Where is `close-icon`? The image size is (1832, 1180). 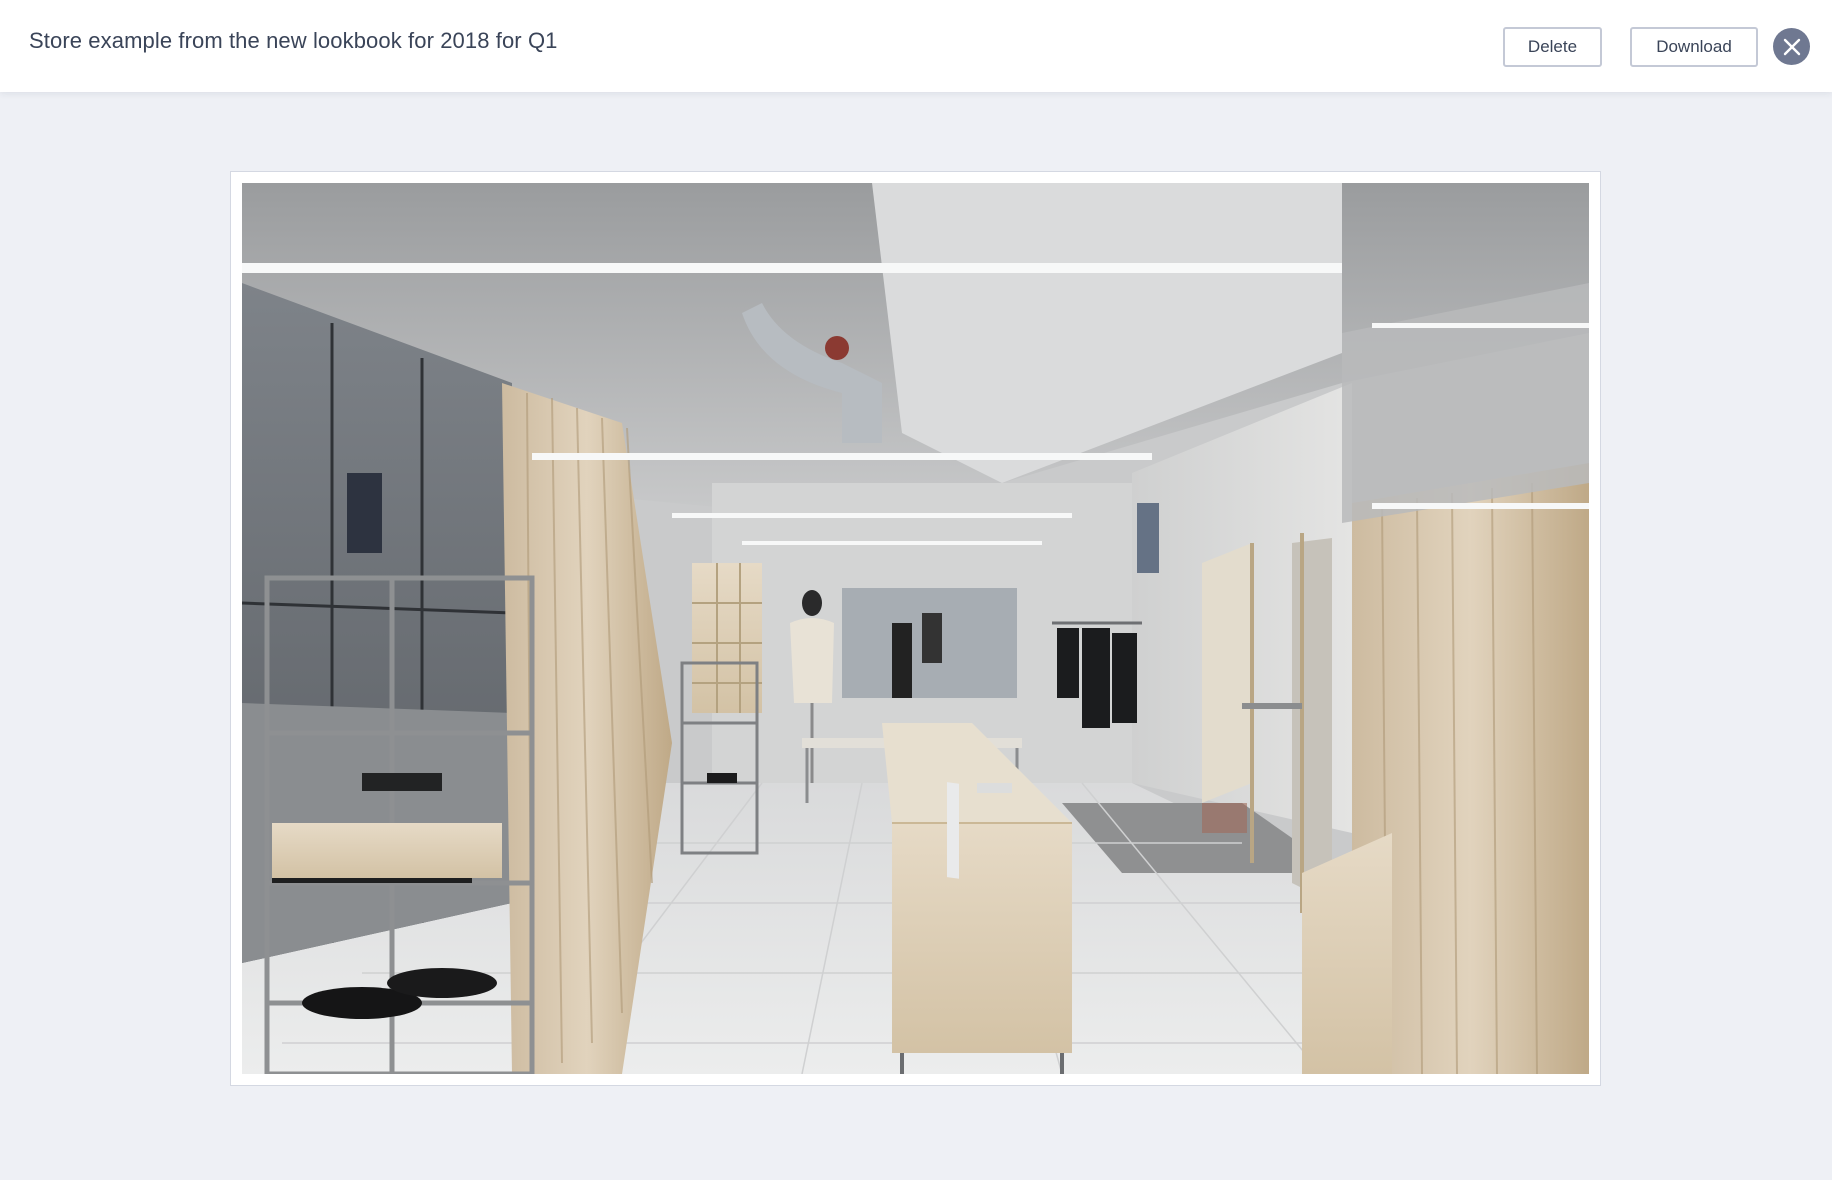
close-icon is located at coordinates (1791, 46).